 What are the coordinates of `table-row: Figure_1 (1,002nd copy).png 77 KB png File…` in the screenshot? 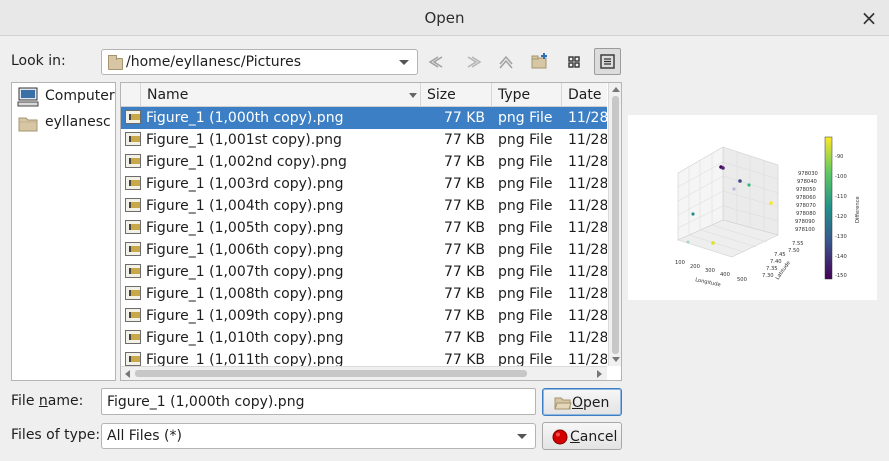 It's located at (364, 162).